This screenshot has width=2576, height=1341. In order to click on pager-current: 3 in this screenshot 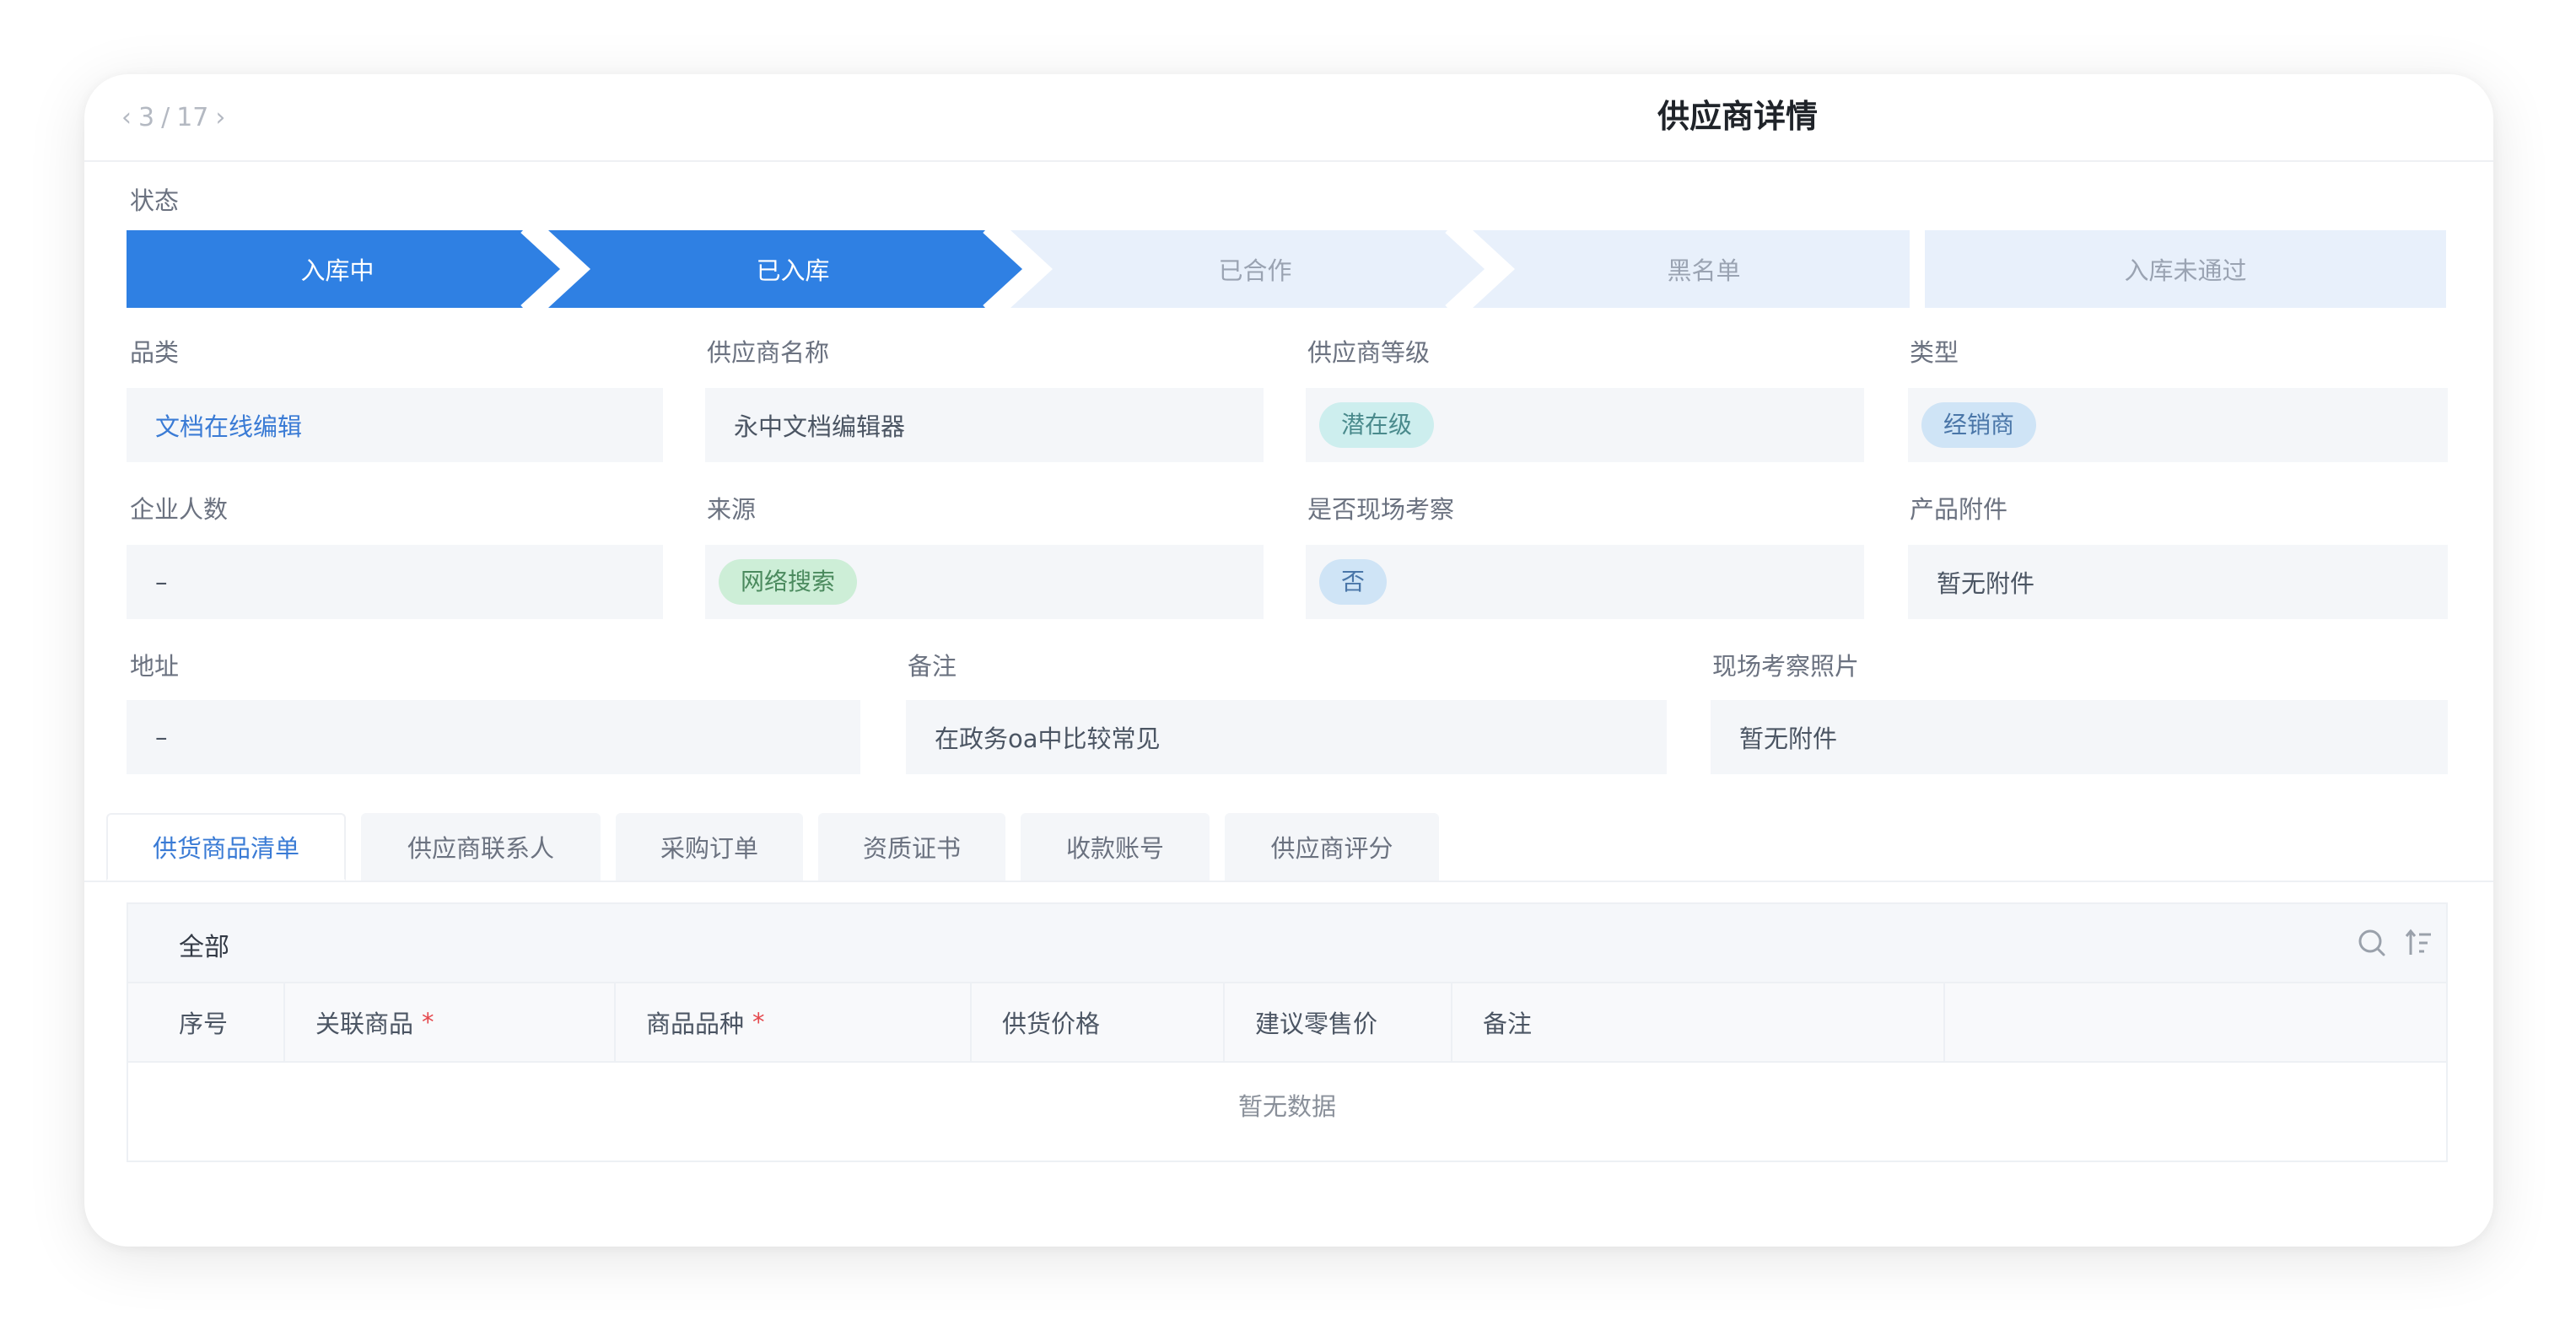, I will do `click(146, 117)`.